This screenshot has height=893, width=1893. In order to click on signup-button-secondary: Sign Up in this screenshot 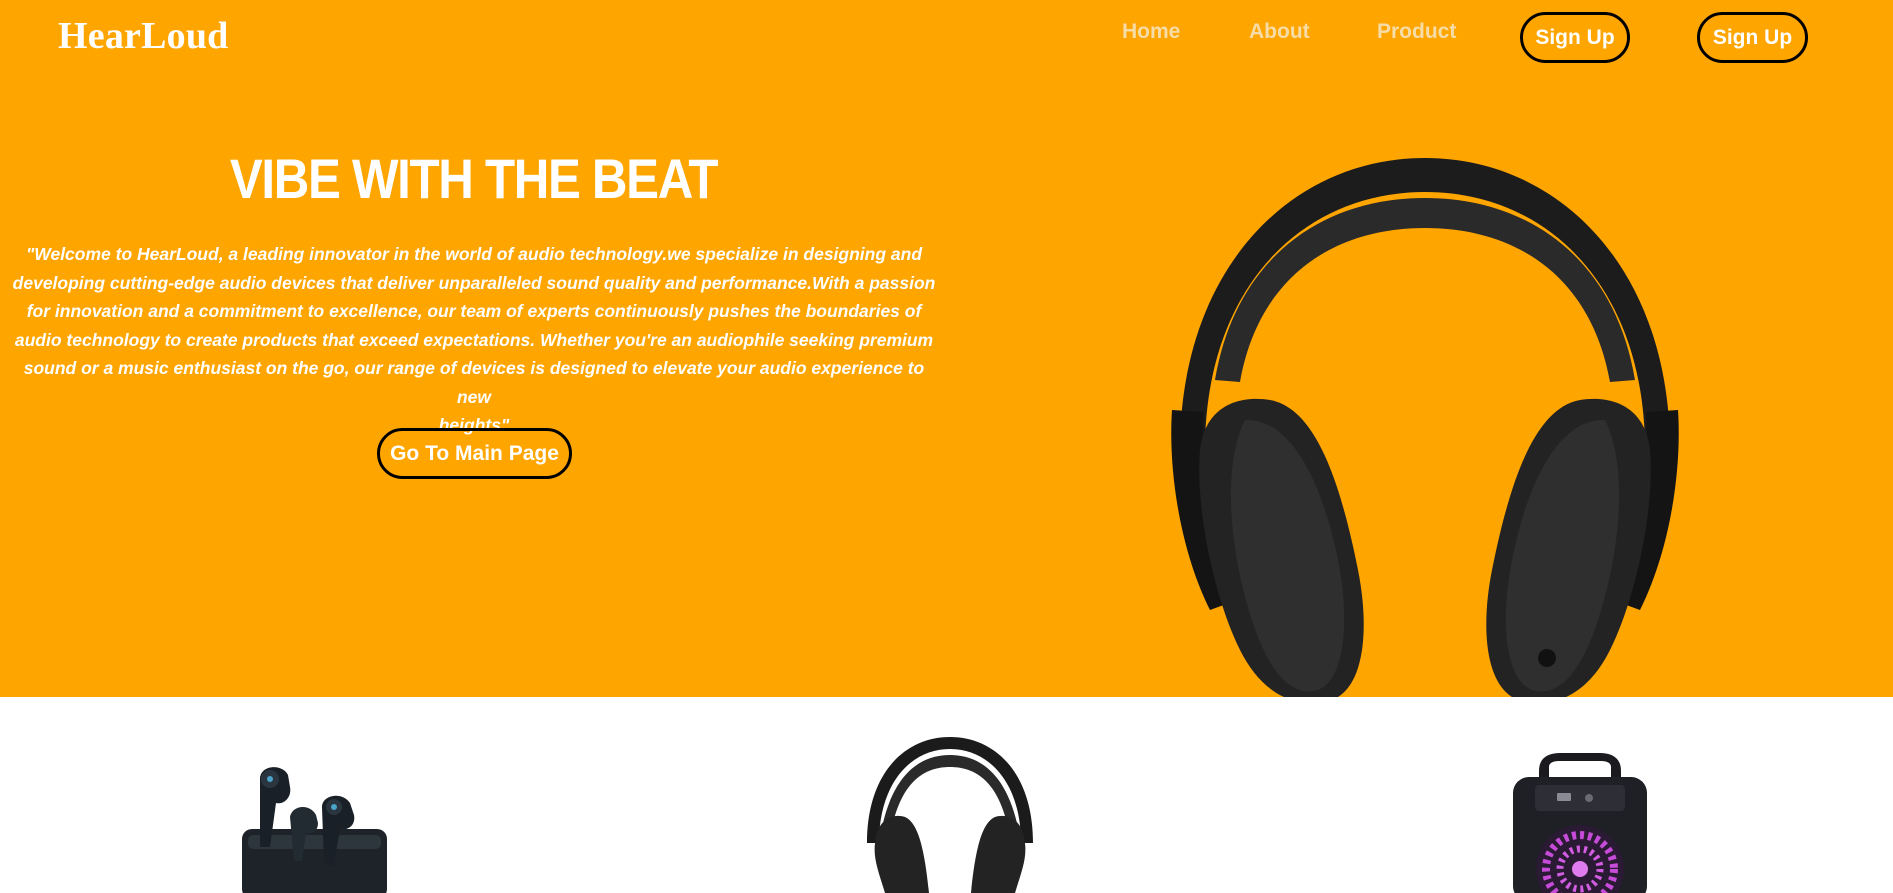, I will do `click(1752, 37)`.